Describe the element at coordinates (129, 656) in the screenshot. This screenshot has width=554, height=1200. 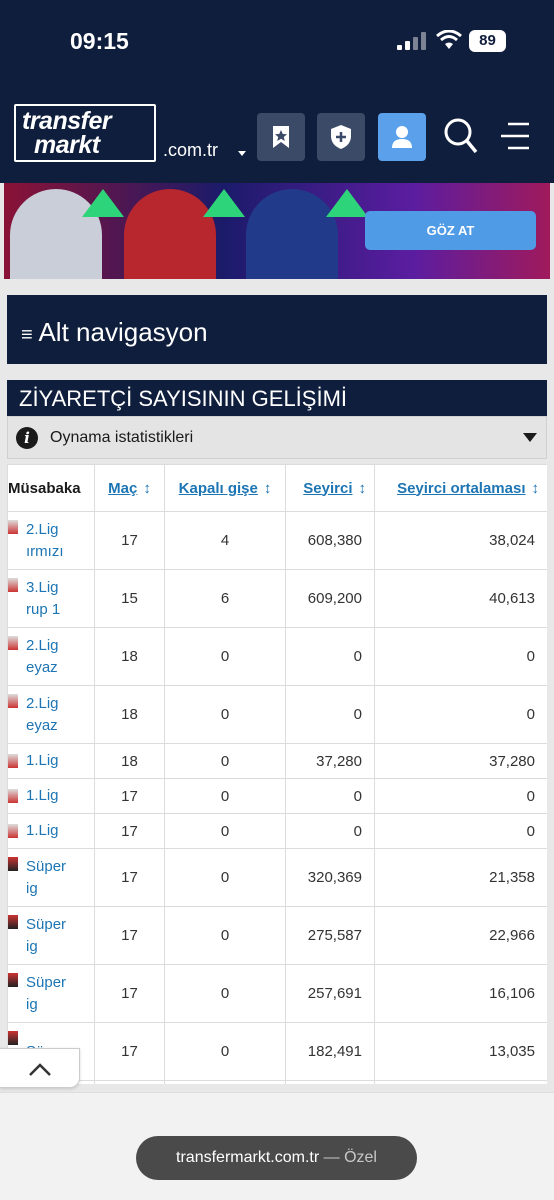
I see `matches-cell: 18` at that location.